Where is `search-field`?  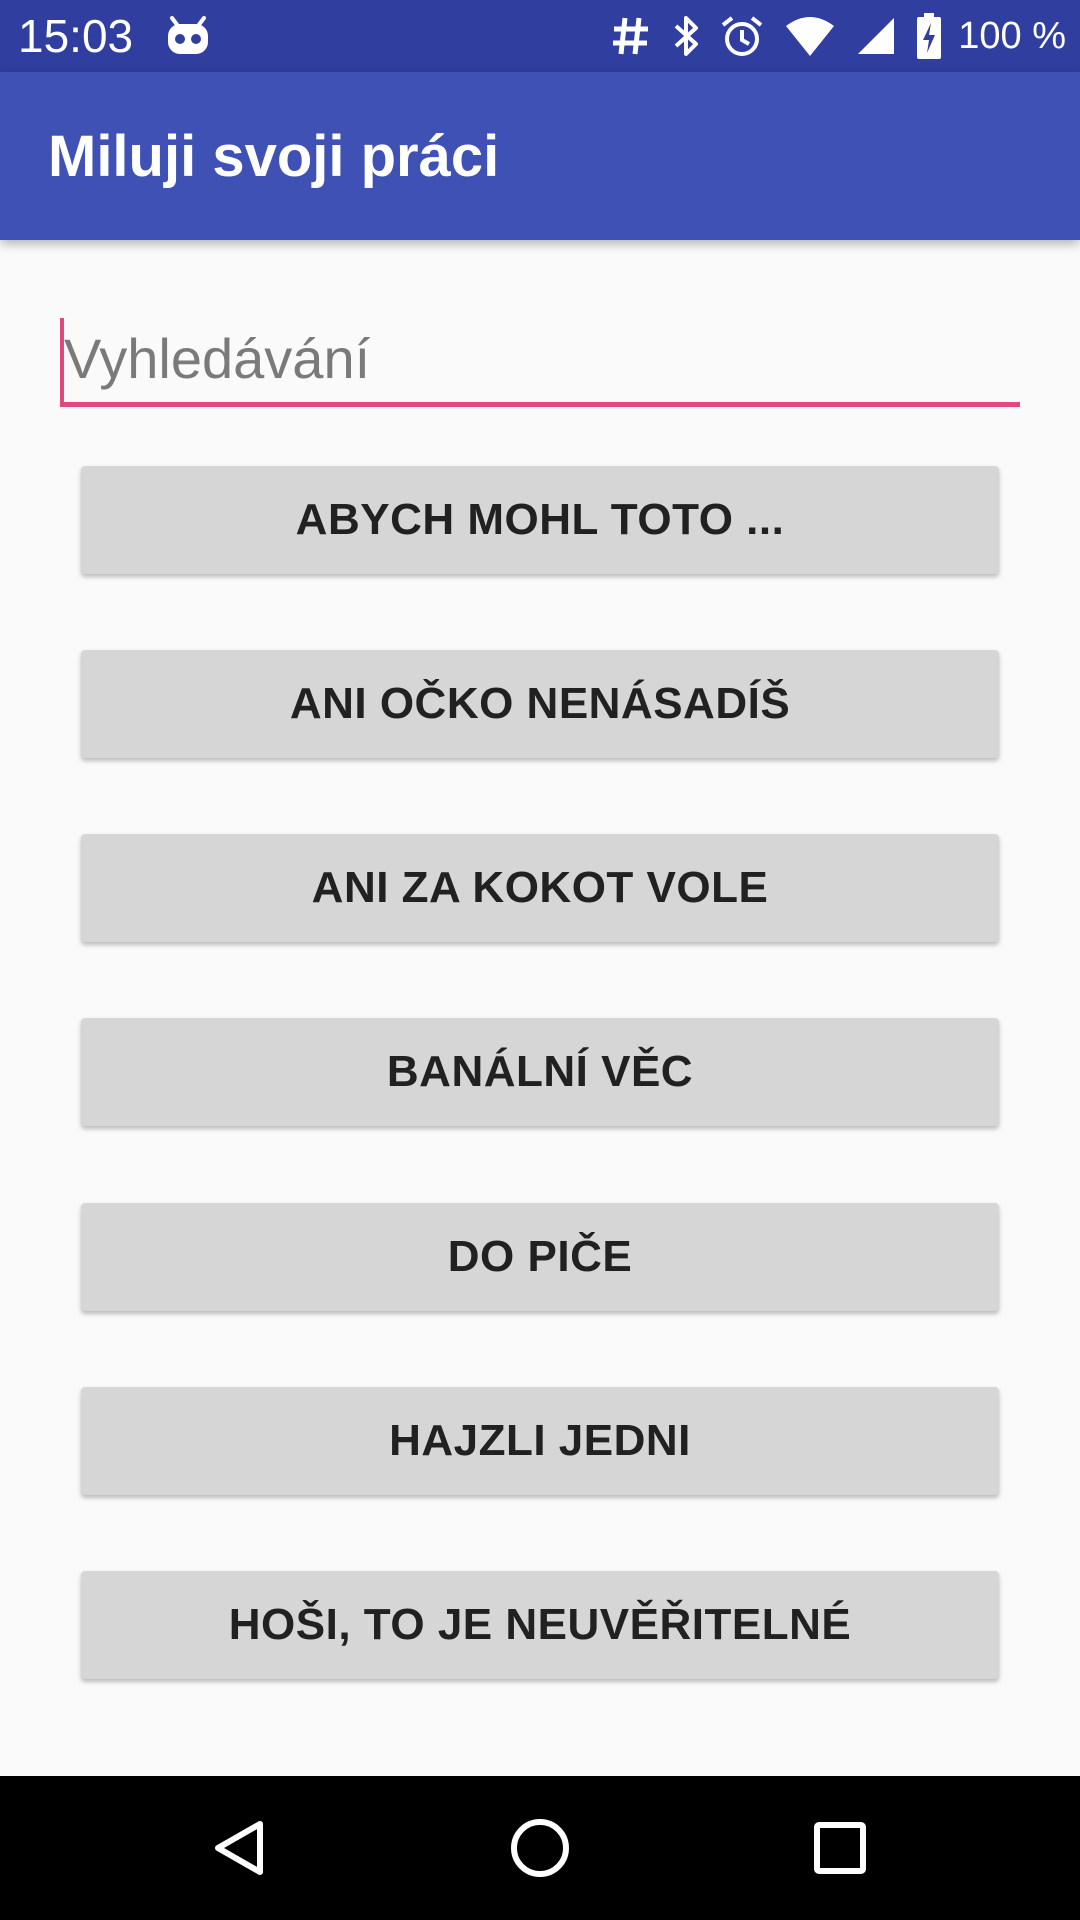 search-field is located at coordinates (540, 362).